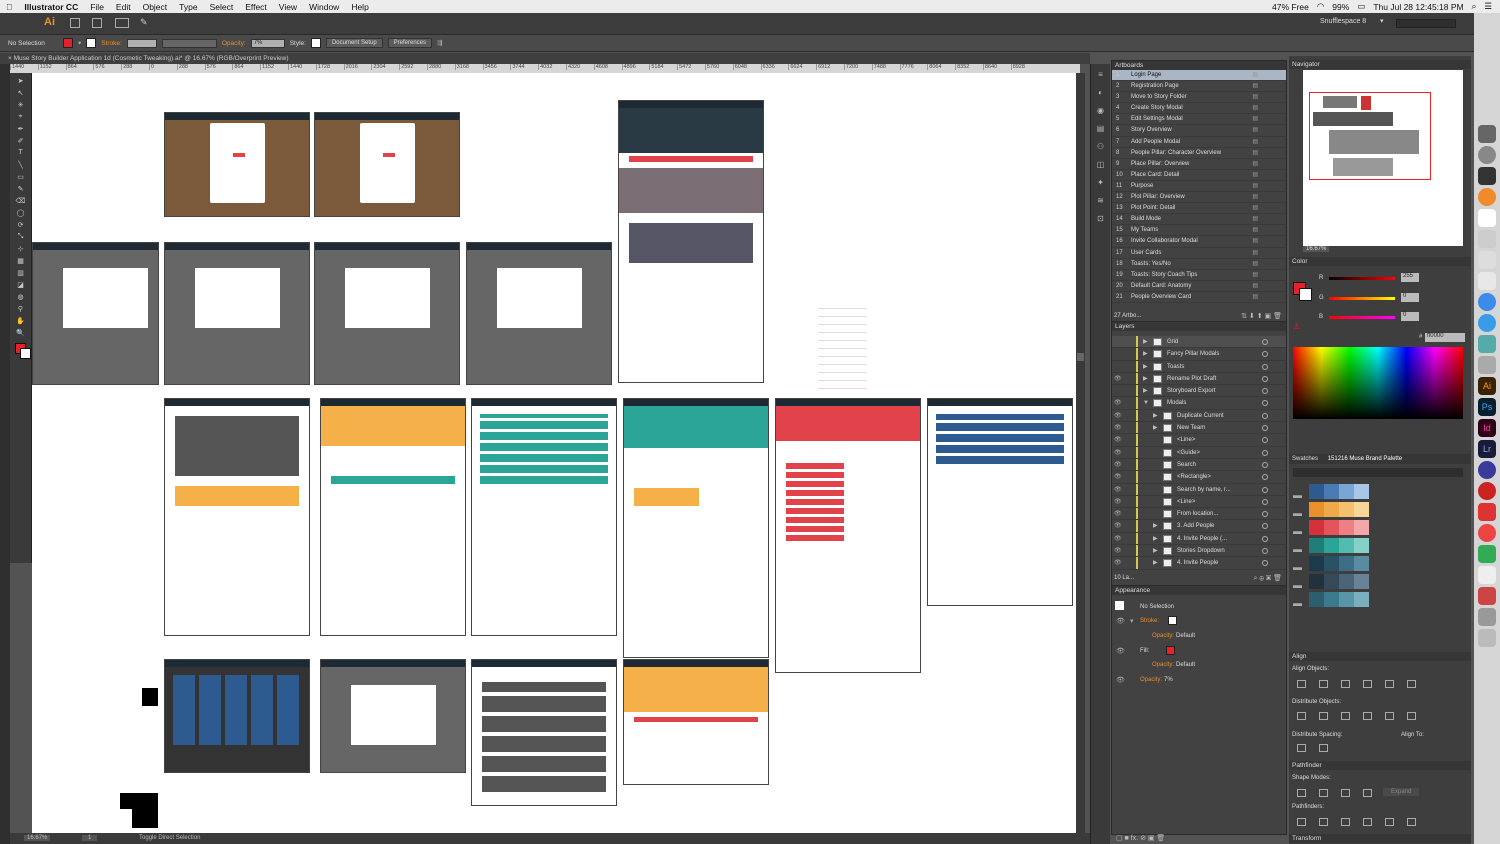 The image size is (1500, 844). What do you see at coordinates (1362, 298) in the screenshot?
I see `g-slider` at bounding box center [1362, 298].